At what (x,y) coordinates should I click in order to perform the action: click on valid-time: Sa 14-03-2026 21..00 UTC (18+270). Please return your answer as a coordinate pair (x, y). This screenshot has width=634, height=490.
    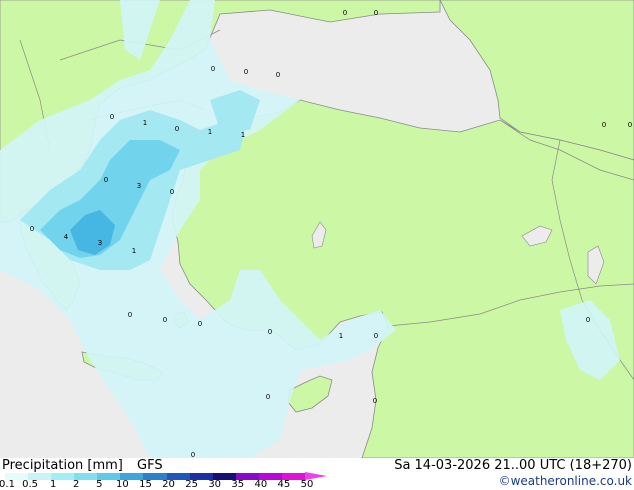
    Looking at the image, I should click on (513, 465).